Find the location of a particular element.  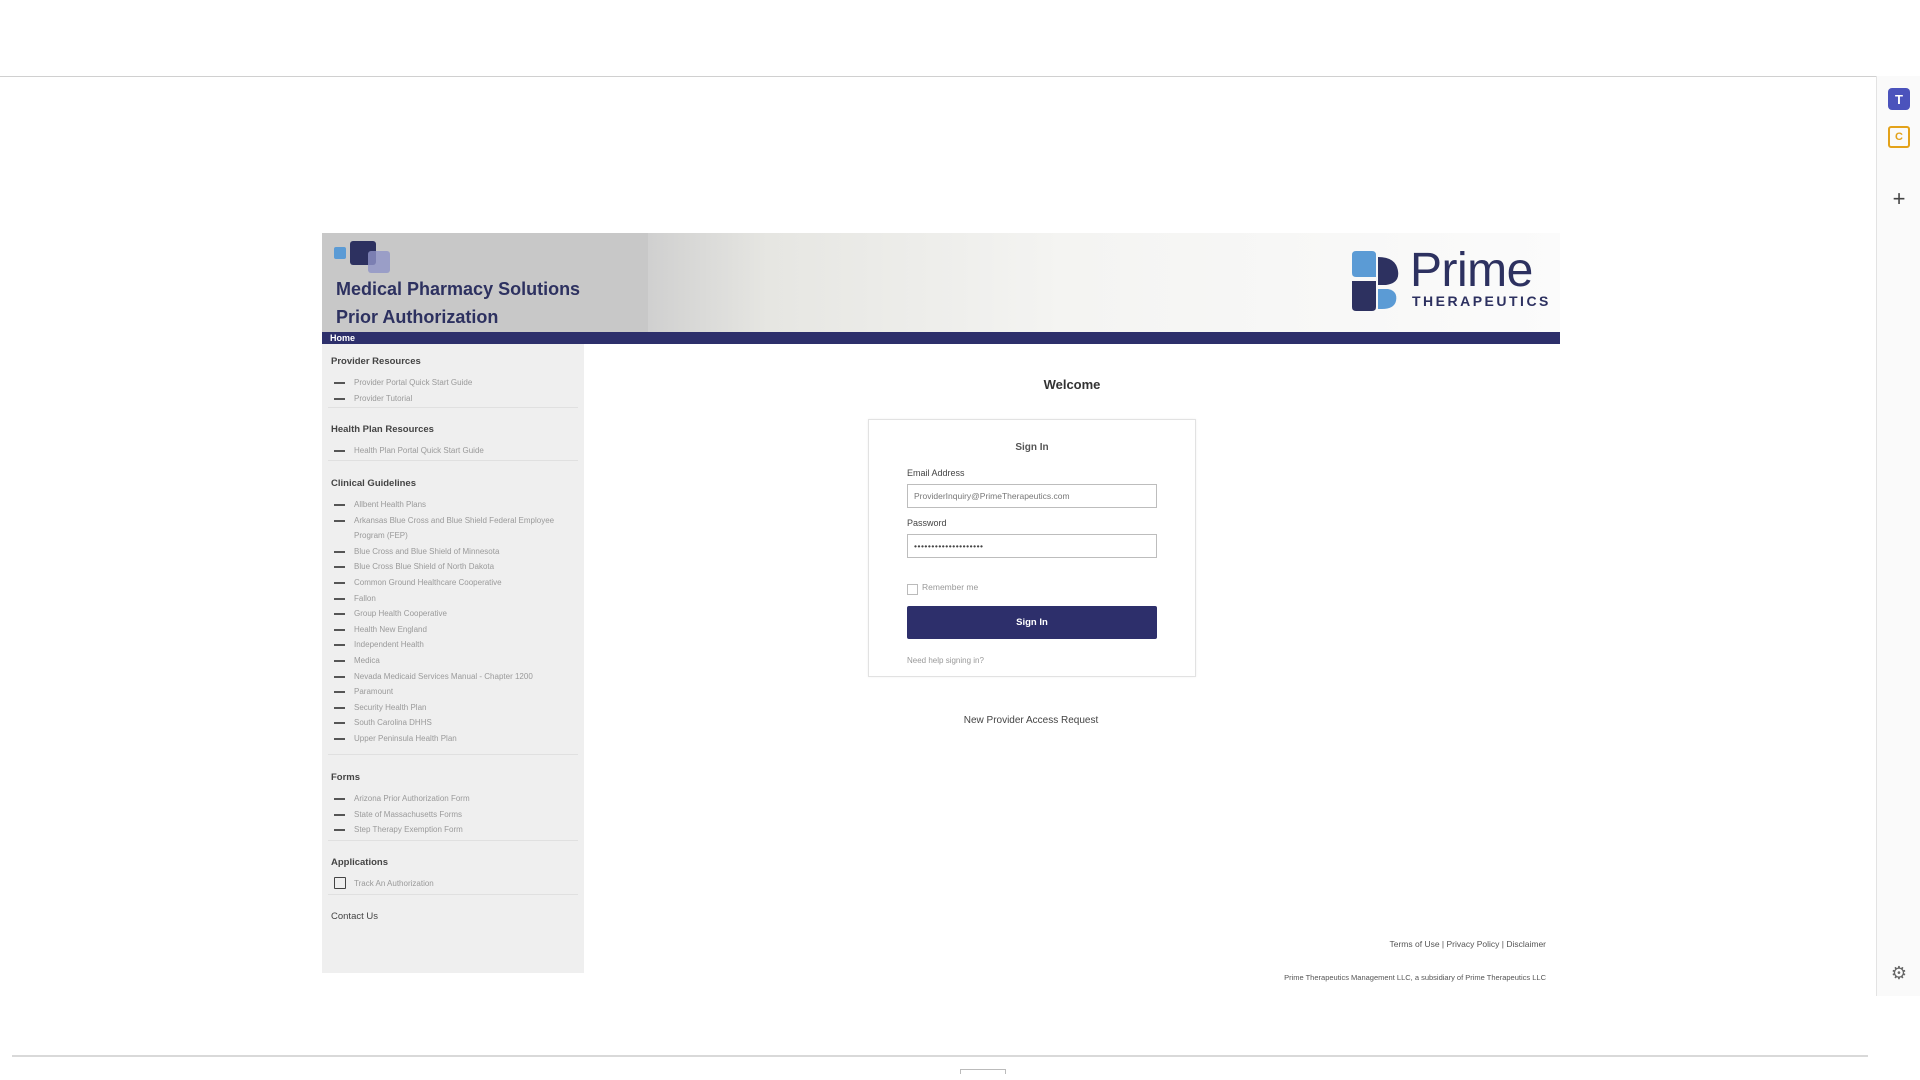

calendar-icon: C is located at coordinates (1899, 137).